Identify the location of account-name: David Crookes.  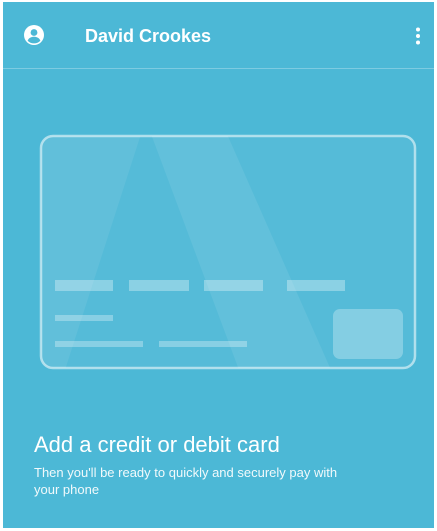
(148, 36).